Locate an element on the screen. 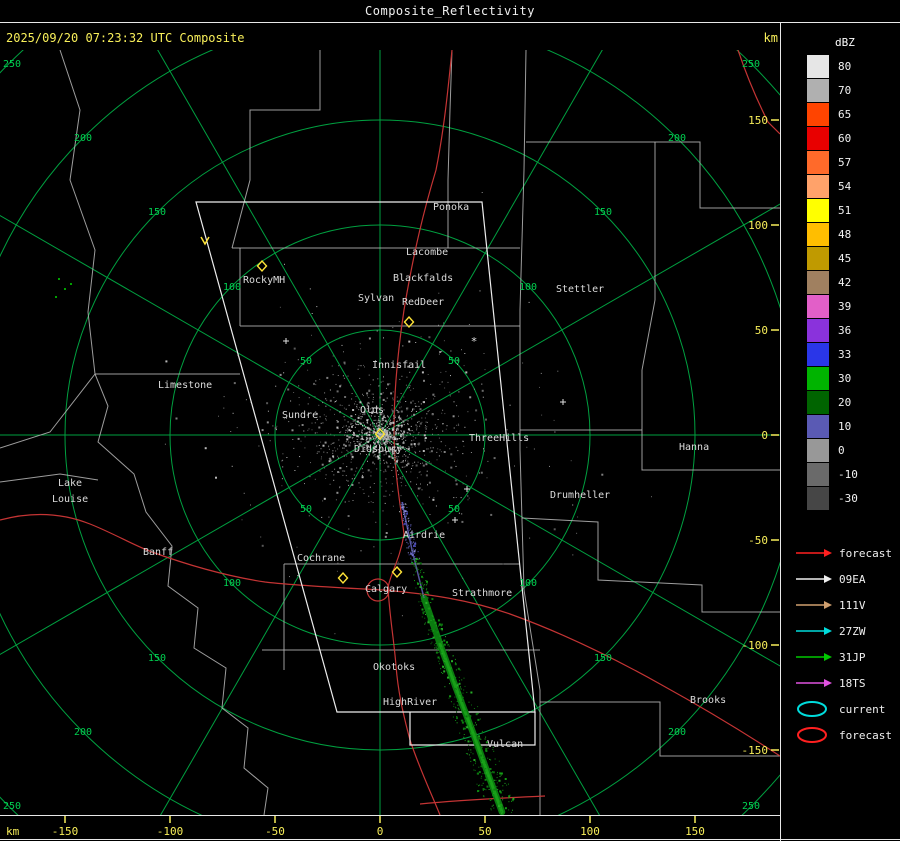  legend-row: 27ZW is located at coordinates (843, 631).